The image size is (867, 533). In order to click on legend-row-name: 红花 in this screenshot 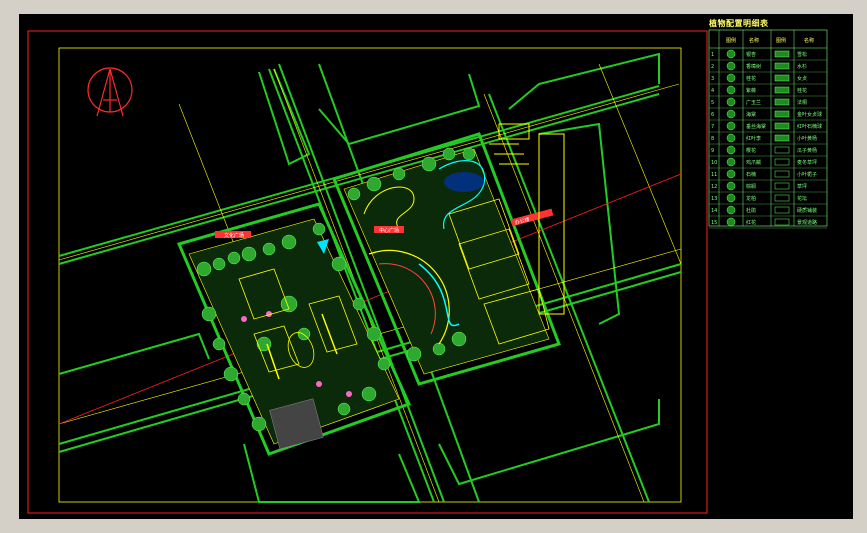, I will do `click(751, 222)`.